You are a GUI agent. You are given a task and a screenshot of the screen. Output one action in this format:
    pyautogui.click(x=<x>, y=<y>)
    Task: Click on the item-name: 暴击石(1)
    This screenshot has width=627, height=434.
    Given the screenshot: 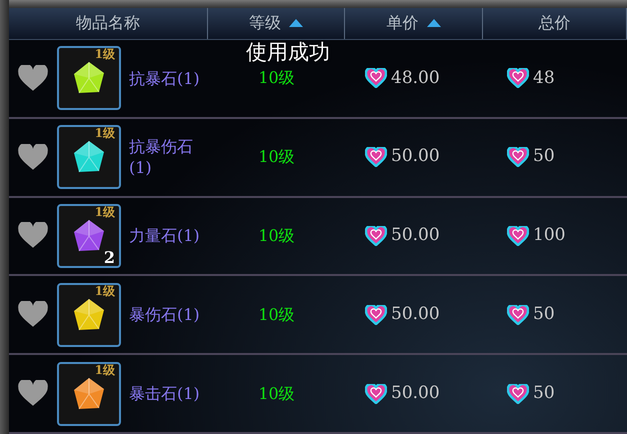 What is the action you would take?
    pyautogui.click(x=165, y=393)
    